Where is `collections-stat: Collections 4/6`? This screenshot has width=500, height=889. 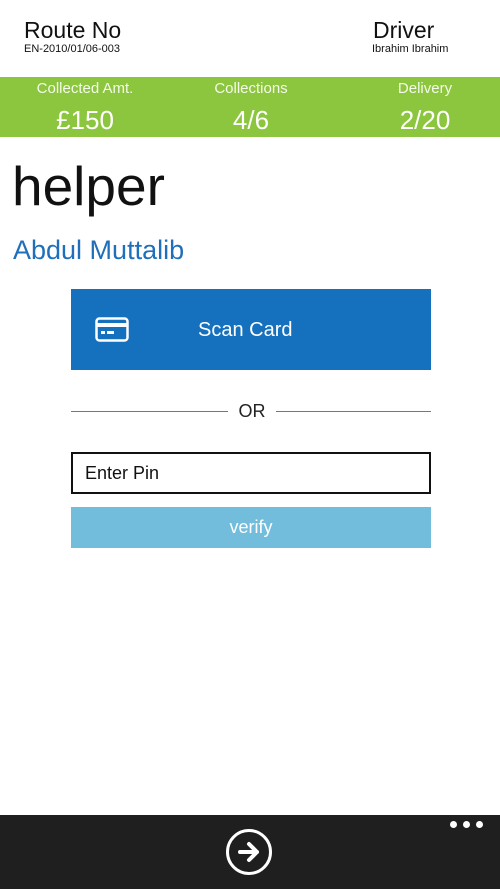 collections-stat: Collections 4/6 is located at coordinates (251, 107).